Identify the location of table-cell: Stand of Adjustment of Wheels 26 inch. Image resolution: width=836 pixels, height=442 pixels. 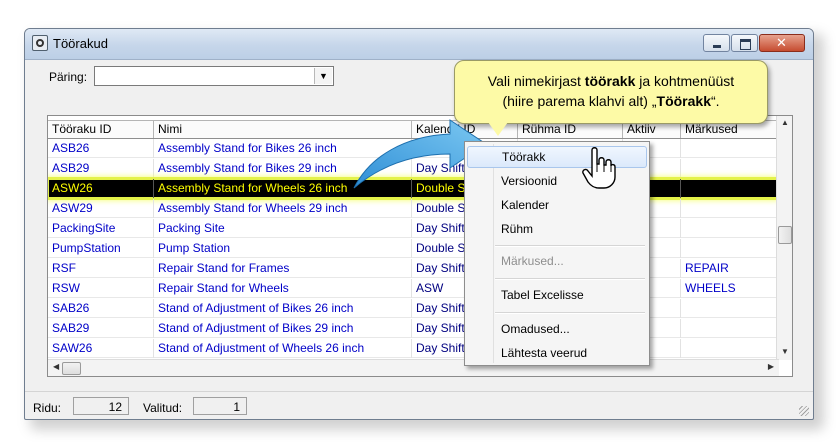
(283, 348).